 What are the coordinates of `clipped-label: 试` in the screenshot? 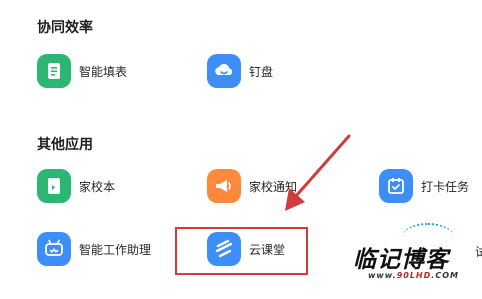 It's located at (478, 252).